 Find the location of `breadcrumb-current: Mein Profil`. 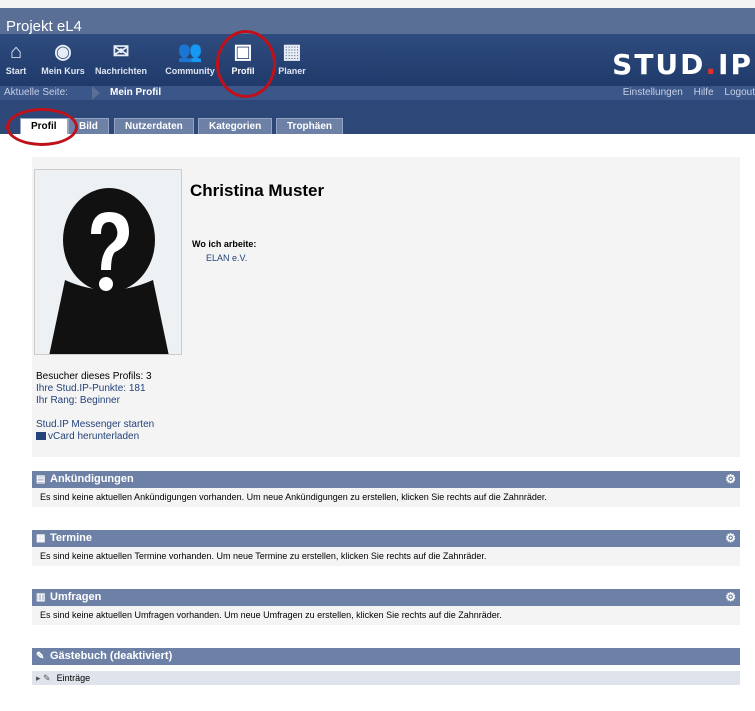

breadcrumb-current: Mein Profil is located at coordinates (135, 93).